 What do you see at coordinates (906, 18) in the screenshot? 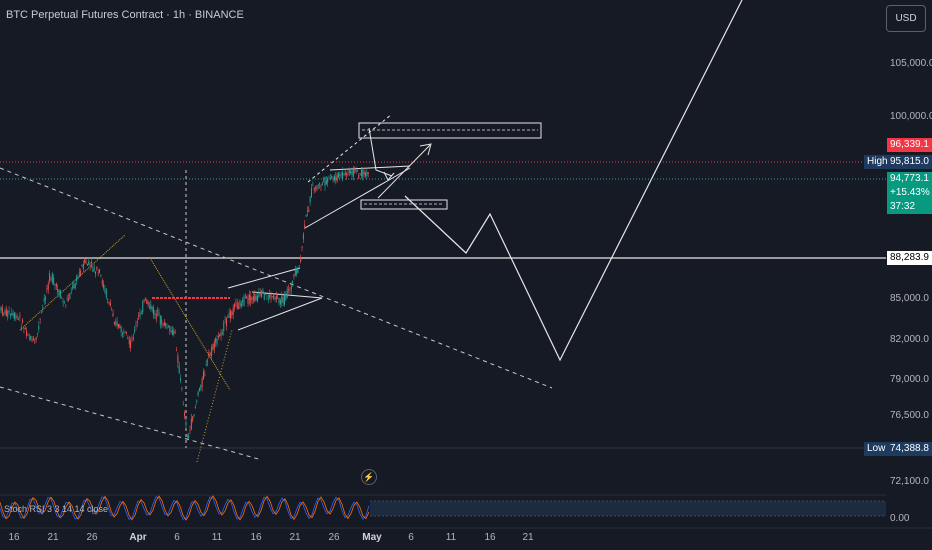
I see `currency-button: USD` at bounding box center [906, 18].